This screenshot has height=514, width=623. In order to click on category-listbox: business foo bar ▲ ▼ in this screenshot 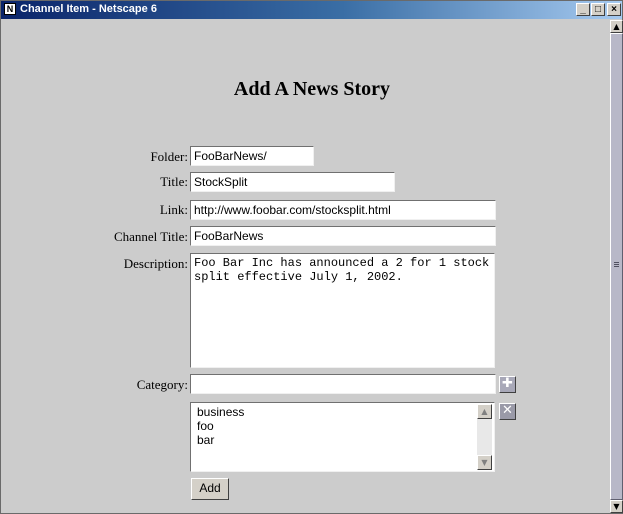, I will do `click(342, 437)`.